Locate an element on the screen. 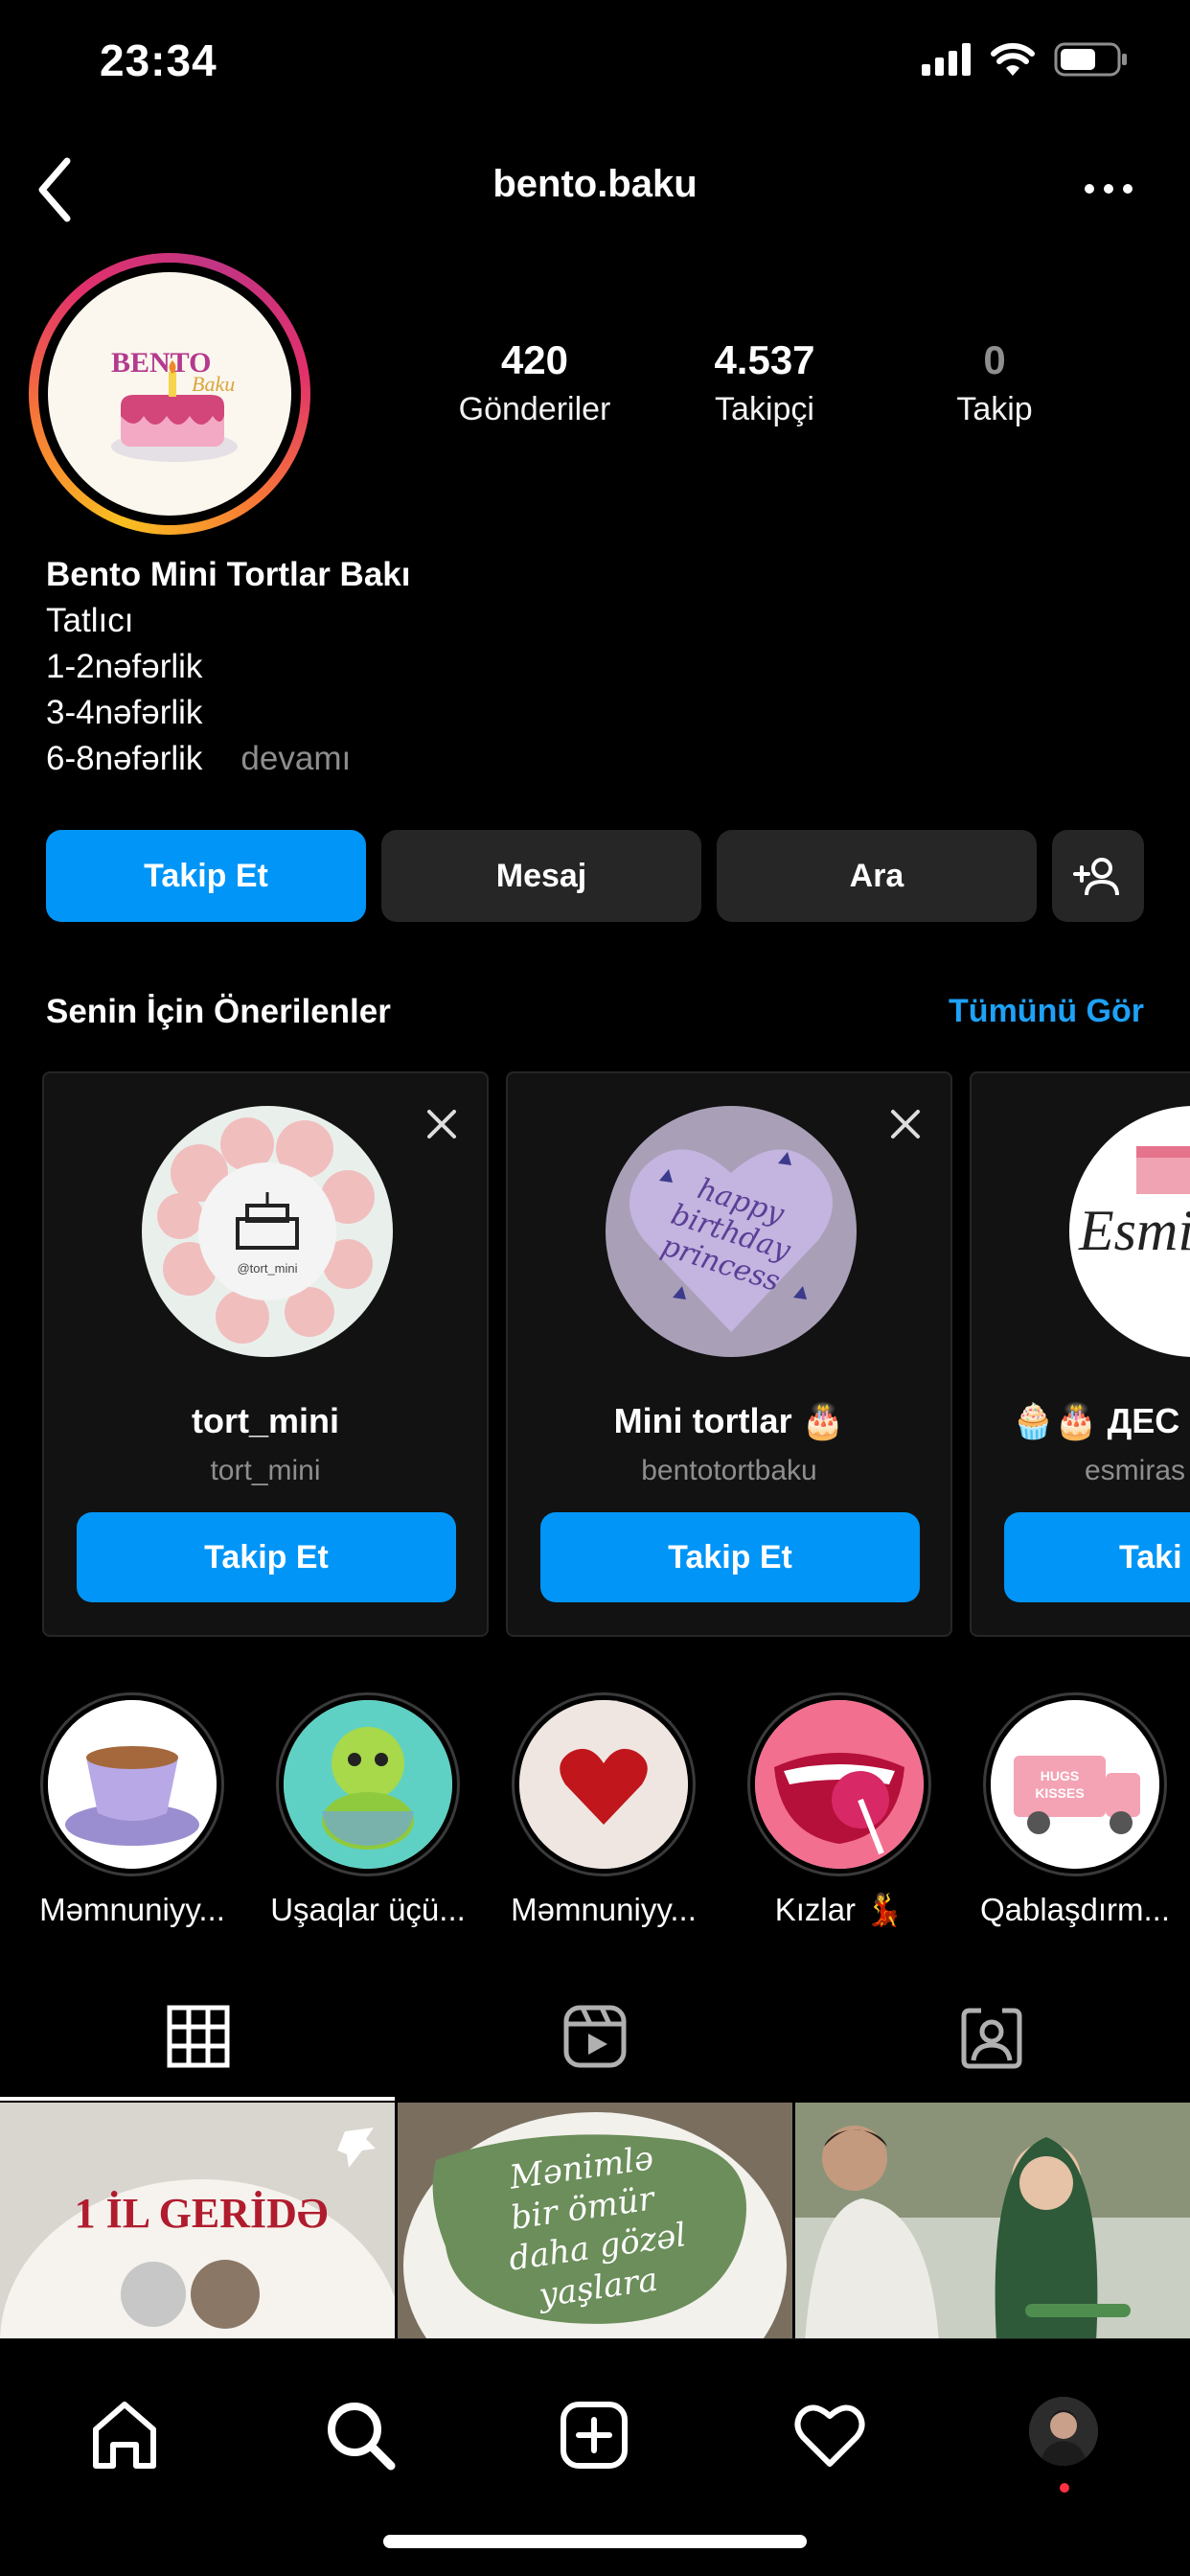  highlight-label: Kızlar 💃 is located at coordinates (839, 1909).